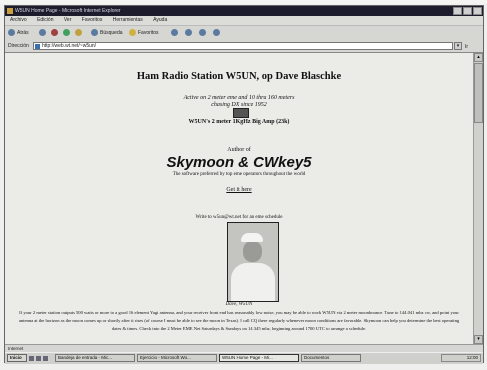 This screenshot has height=370, width=487. What do you see at coordinates (17, 358) in the screenshot?
I see `start-button: Inicio` at bounding box center [17, 358].